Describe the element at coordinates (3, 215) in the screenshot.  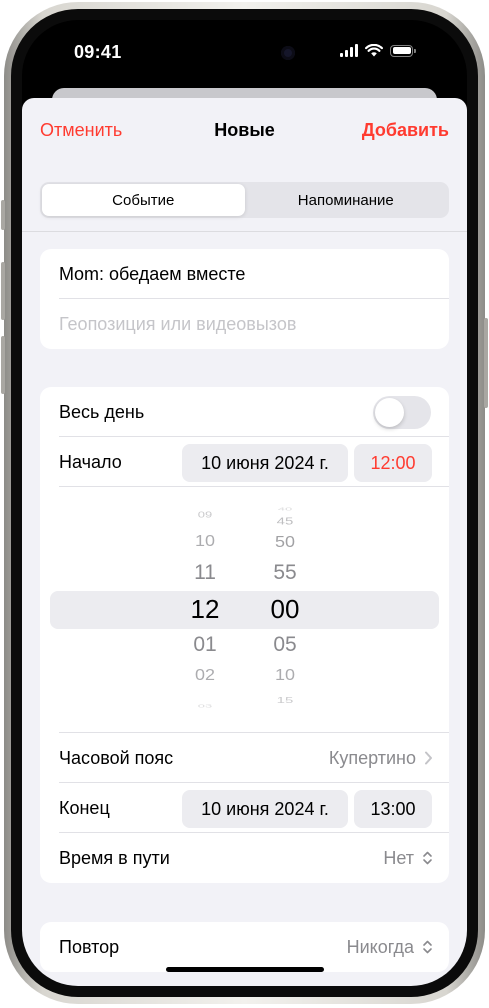
I see `action-button` at that location.